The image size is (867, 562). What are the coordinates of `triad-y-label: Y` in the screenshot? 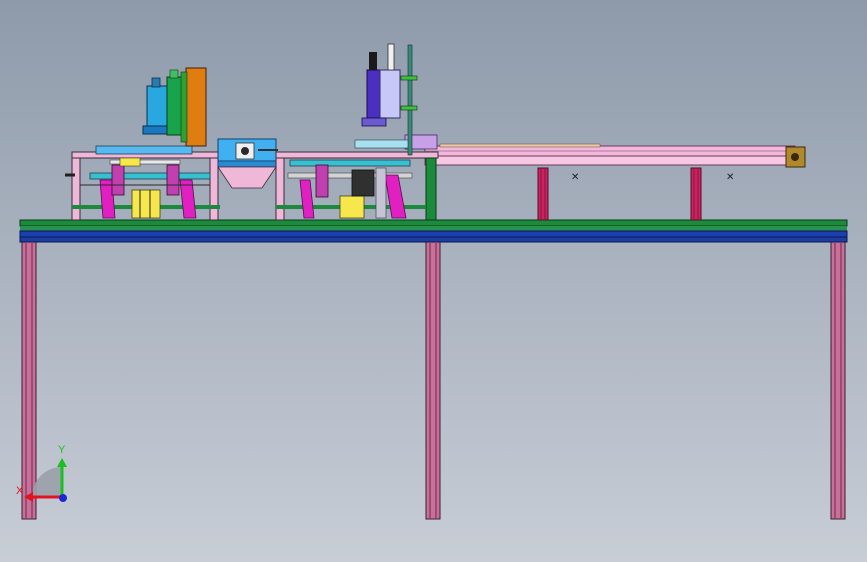 It's located at (62, 450).